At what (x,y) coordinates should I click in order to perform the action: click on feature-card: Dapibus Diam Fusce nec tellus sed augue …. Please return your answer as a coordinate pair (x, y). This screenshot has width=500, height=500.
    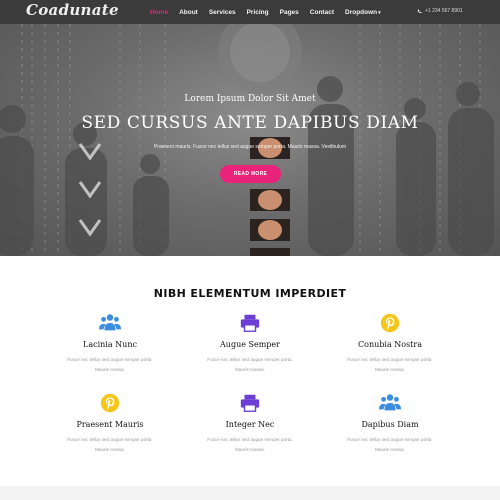
    Looking at the image, I should click on (390, 423).